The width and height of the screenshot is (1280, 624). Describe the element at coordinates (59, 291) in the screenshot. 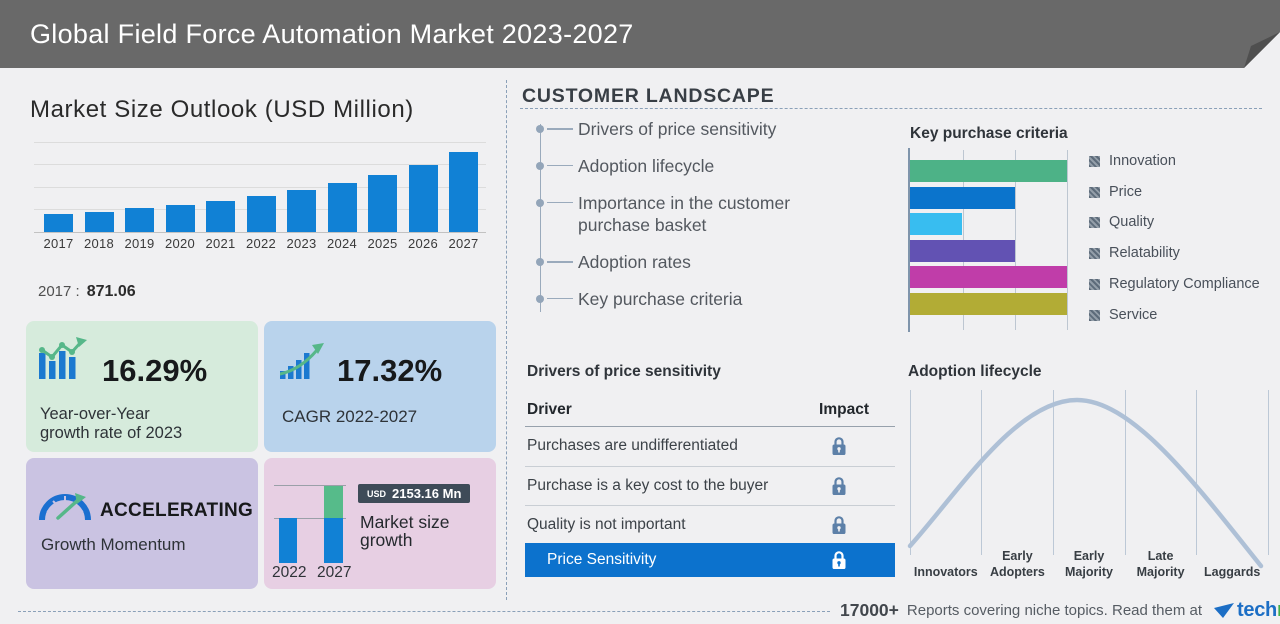

I see `note-label: 2017 :` at that location.